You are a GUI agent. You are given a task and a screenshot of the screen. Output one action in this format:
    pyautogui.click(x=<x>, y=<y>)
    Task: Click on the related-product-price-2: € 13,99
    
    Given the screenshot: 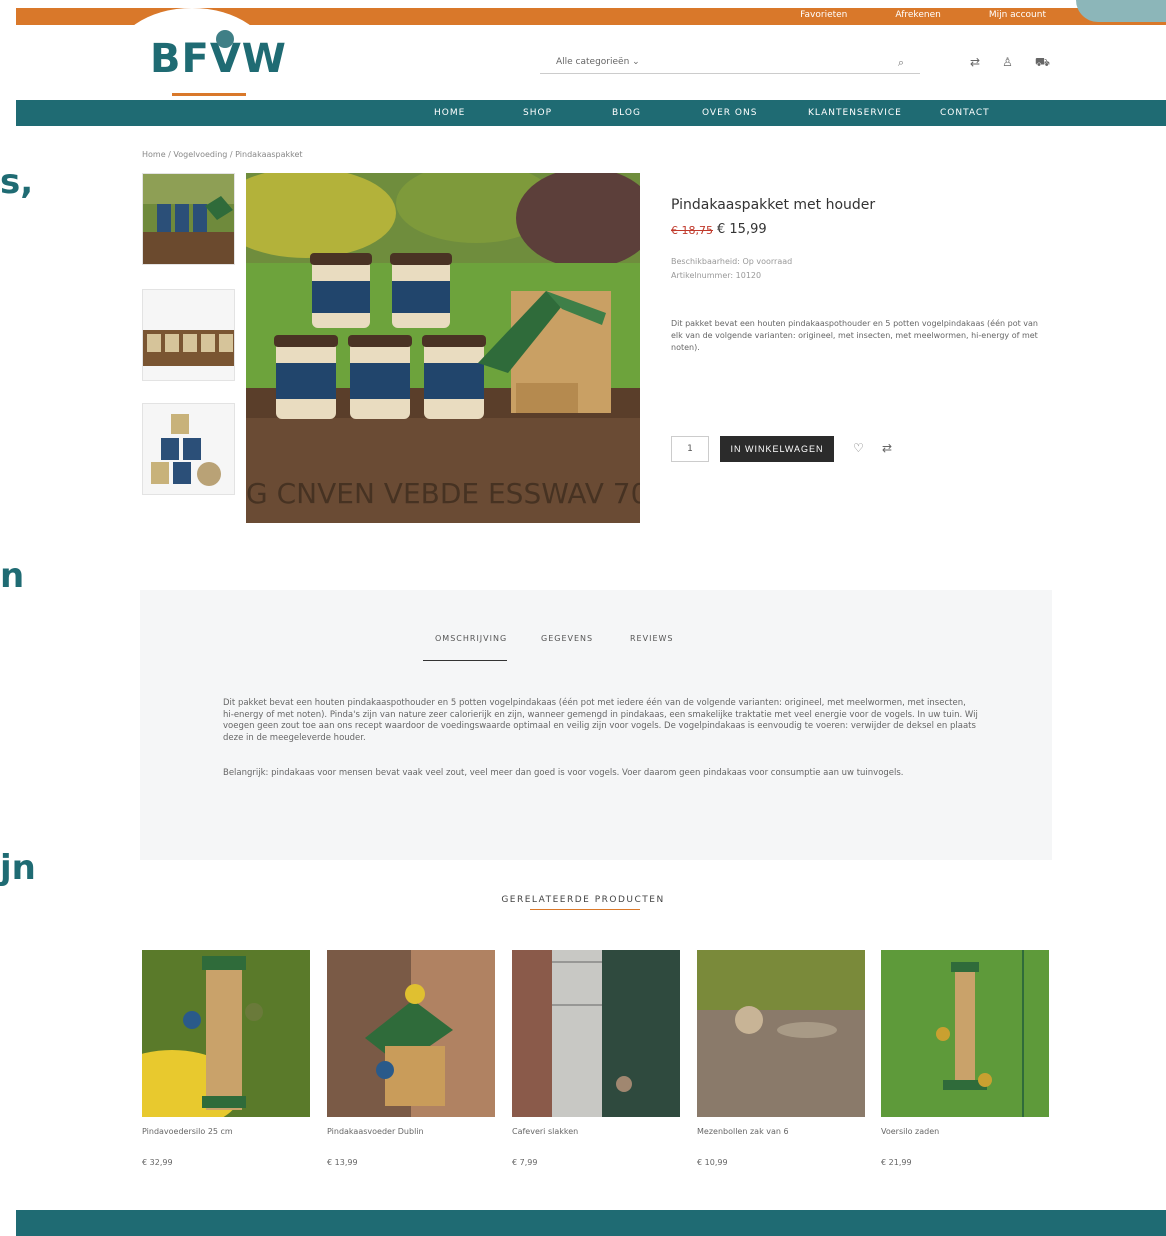 What is the action you would take?
    pyautogui.click(x=342, y=1162)
    